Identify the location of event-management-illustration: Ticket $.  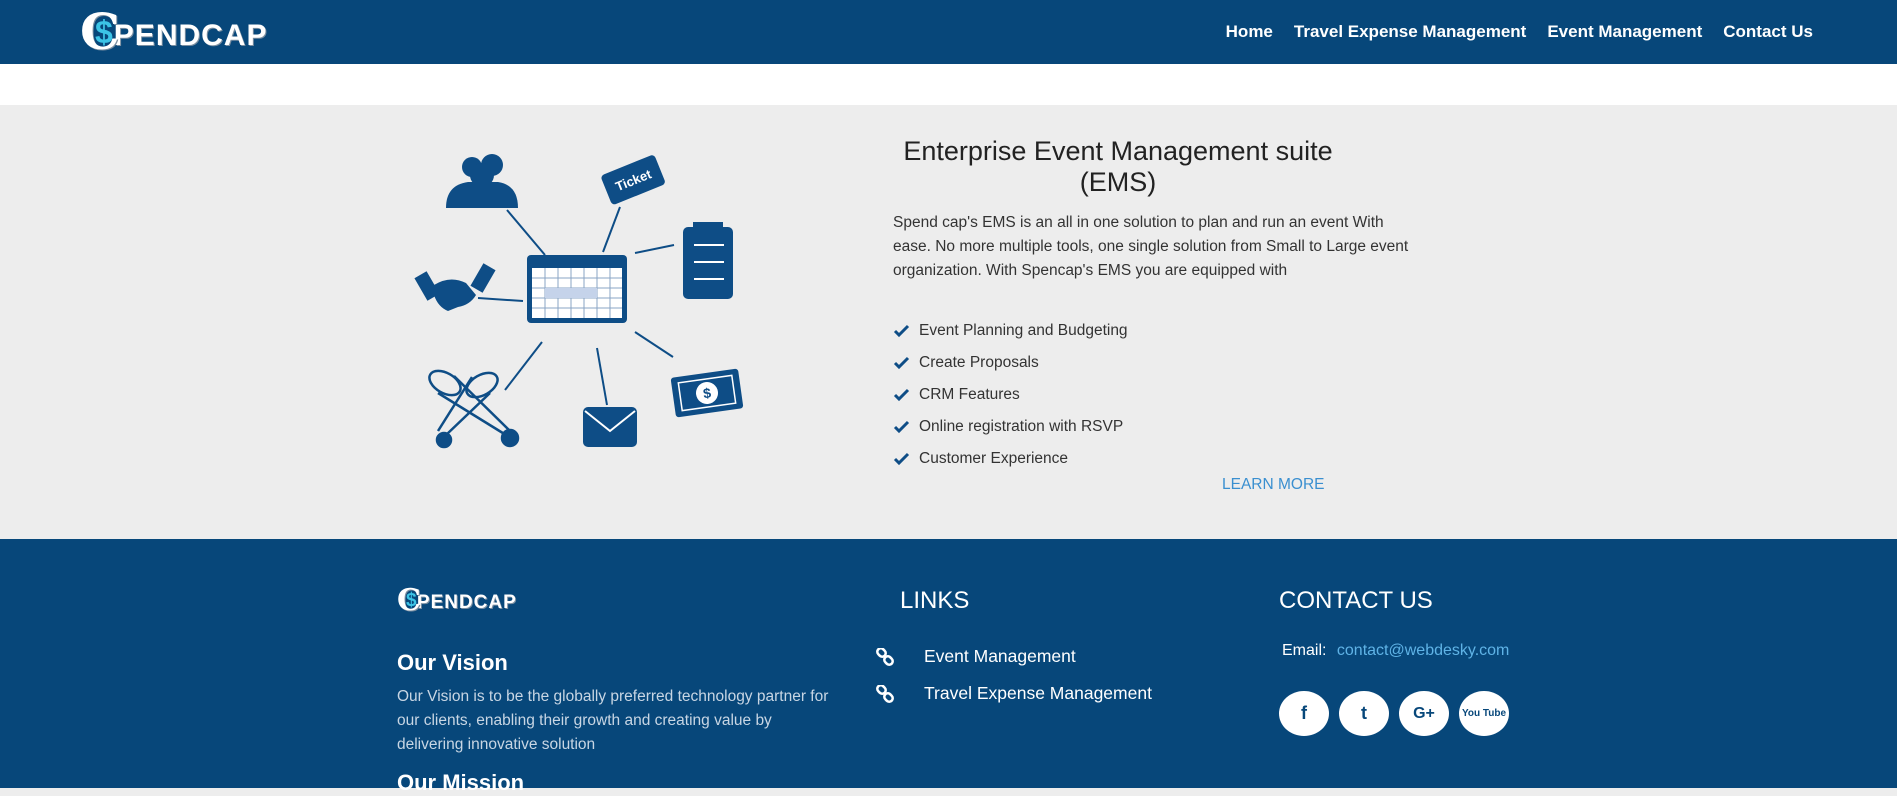
(579, 301).